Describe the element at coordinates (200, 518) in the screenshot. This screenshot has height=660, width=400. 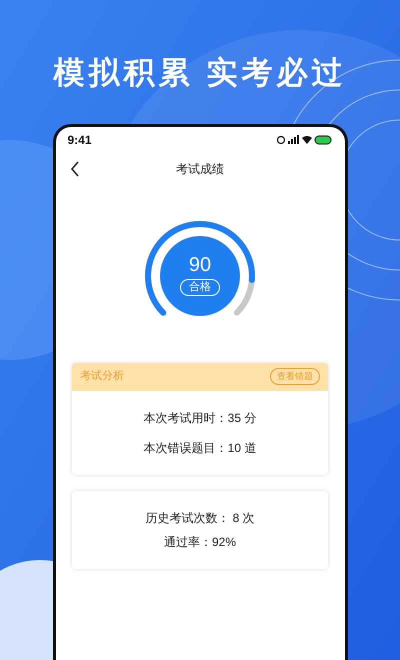
I see `history-line: 历史考试次数： 8 次` at that location.